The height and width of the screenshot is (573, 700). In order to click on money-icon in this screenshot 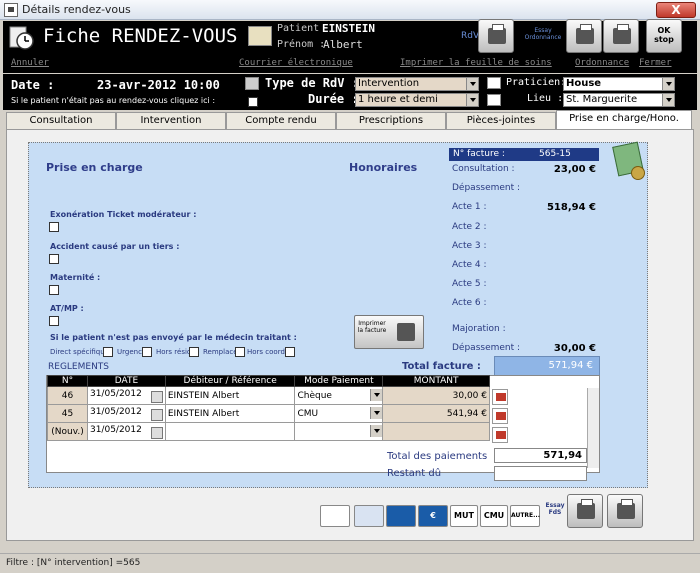, I will do `click(630, 160)`.